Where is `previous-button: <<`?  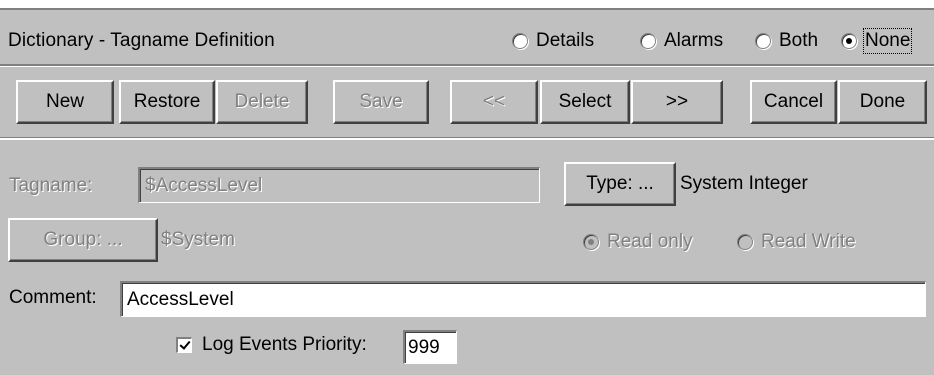 previous-button: << is located at coordinates (494, 102).